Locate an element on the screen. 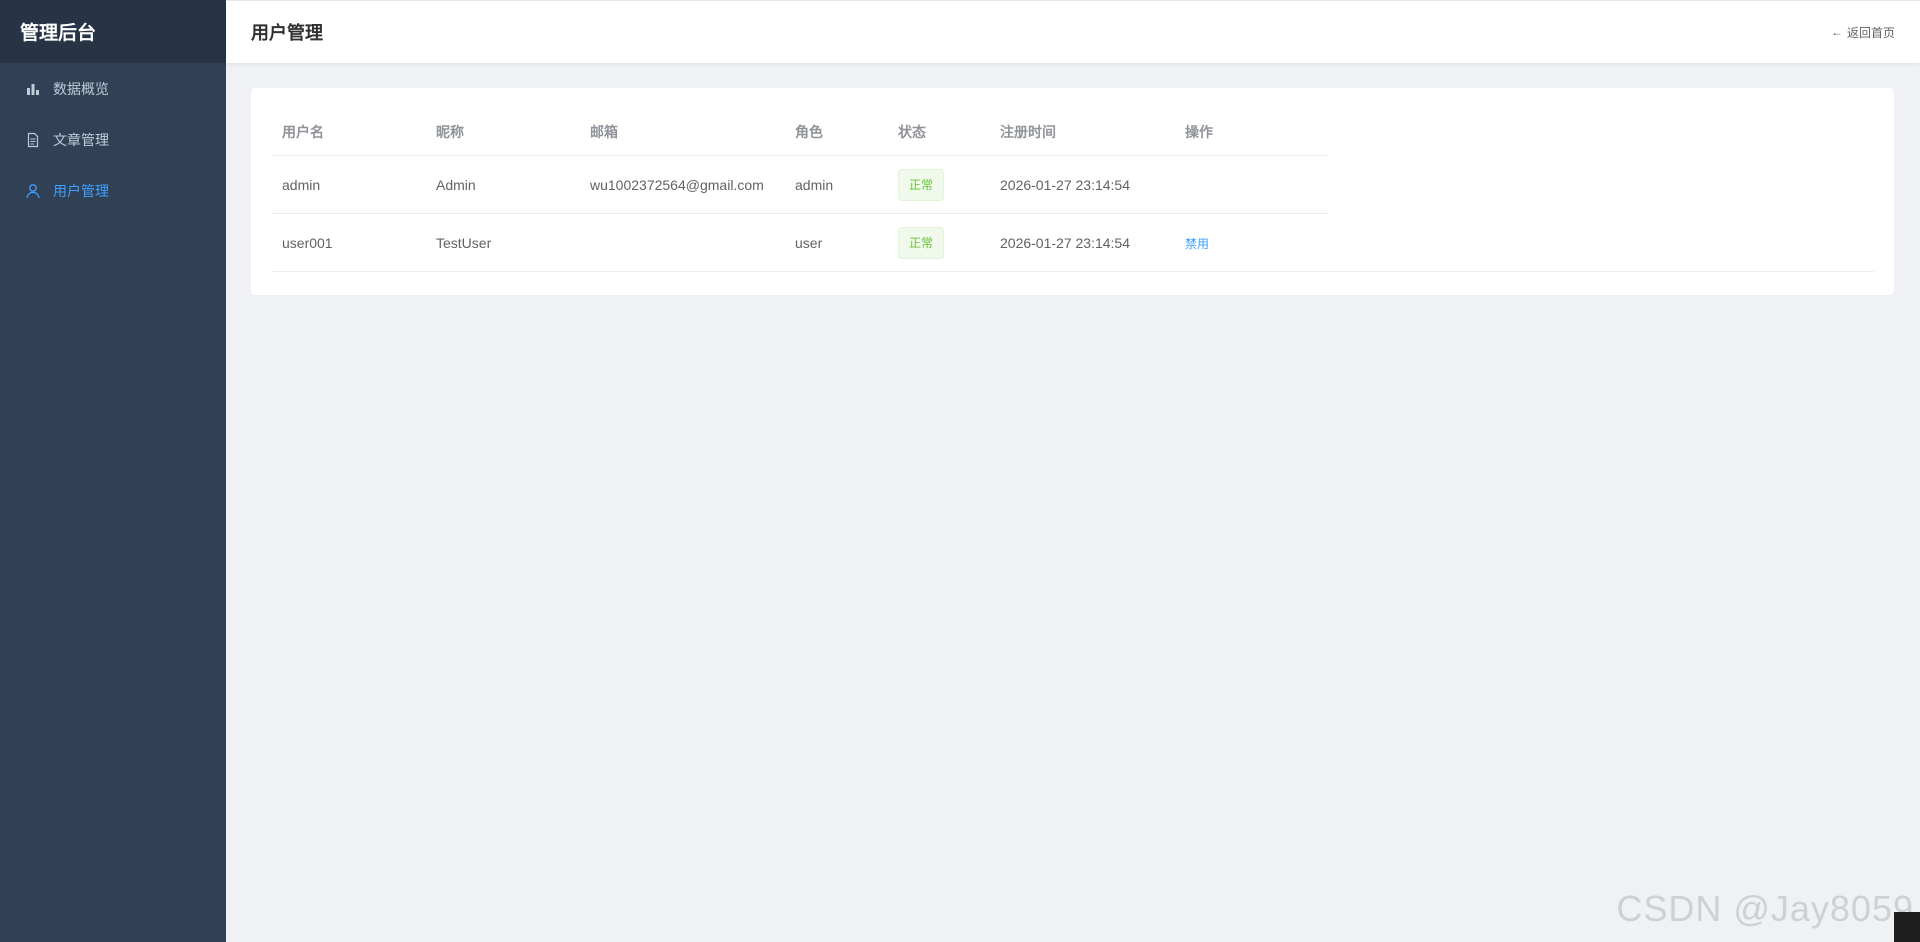 The width and height of the screenshot is (1920, 942). column-header: 昵称 is located at coordinates (450, 132).